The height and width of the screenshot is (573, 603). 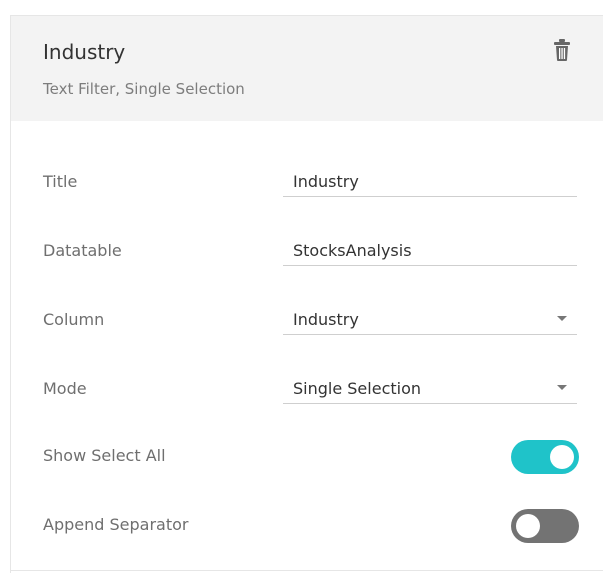 I want to click on append-separator-toggle, so click(x=545, y=526).